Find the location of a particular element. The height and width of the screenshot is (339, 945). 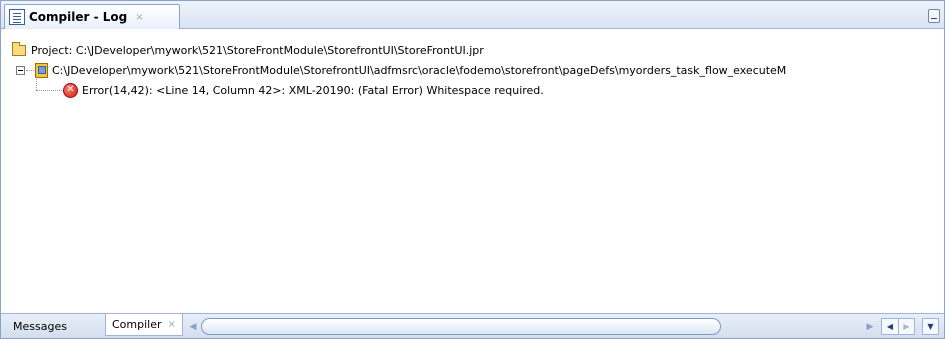

tab-compiler-log: Compiler - Log × is located at coordinates (92, 16).